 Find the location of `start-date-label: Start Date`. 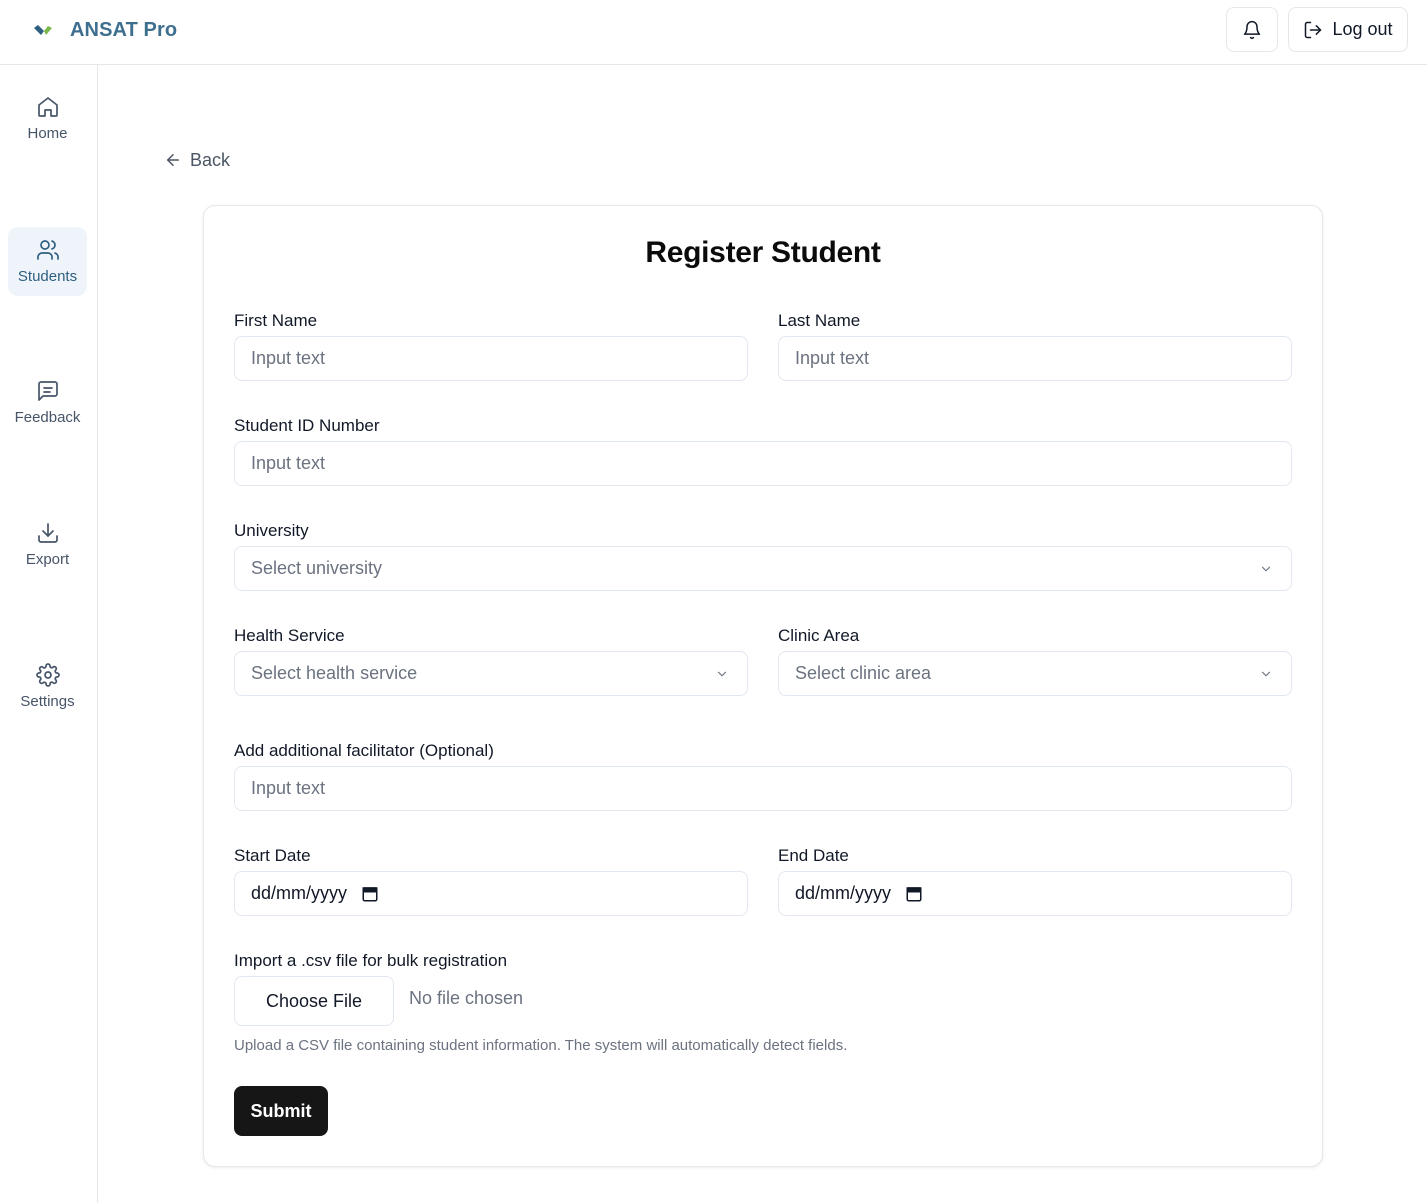

start-date-label: Start Date is located at coordinates (272, 855).